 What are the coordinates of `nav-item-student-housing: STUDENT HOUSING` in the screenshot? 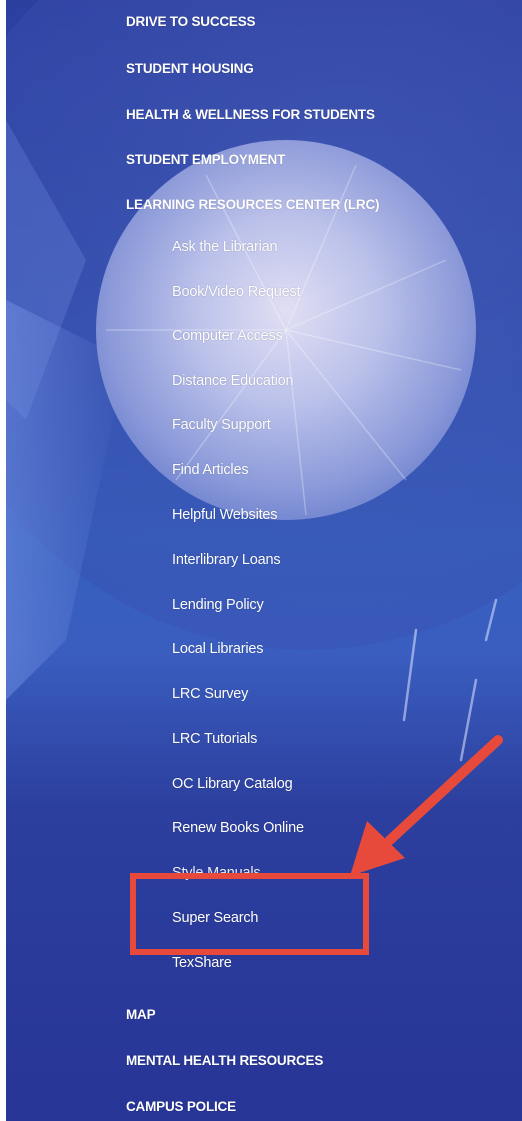 It's located at (190, 68).